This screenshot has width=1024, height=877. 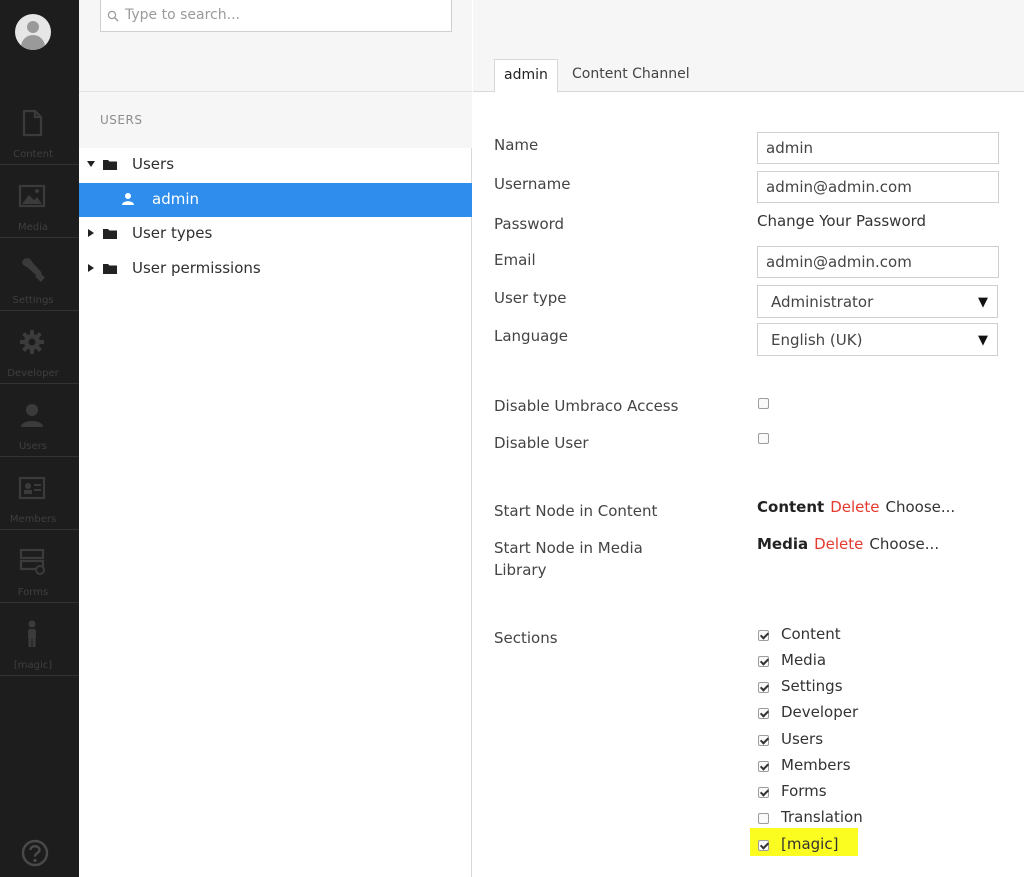 What do you see at coordinates (32, 342) in the screenshot?
I see `gear-icon` at bounding box center [32, 342].